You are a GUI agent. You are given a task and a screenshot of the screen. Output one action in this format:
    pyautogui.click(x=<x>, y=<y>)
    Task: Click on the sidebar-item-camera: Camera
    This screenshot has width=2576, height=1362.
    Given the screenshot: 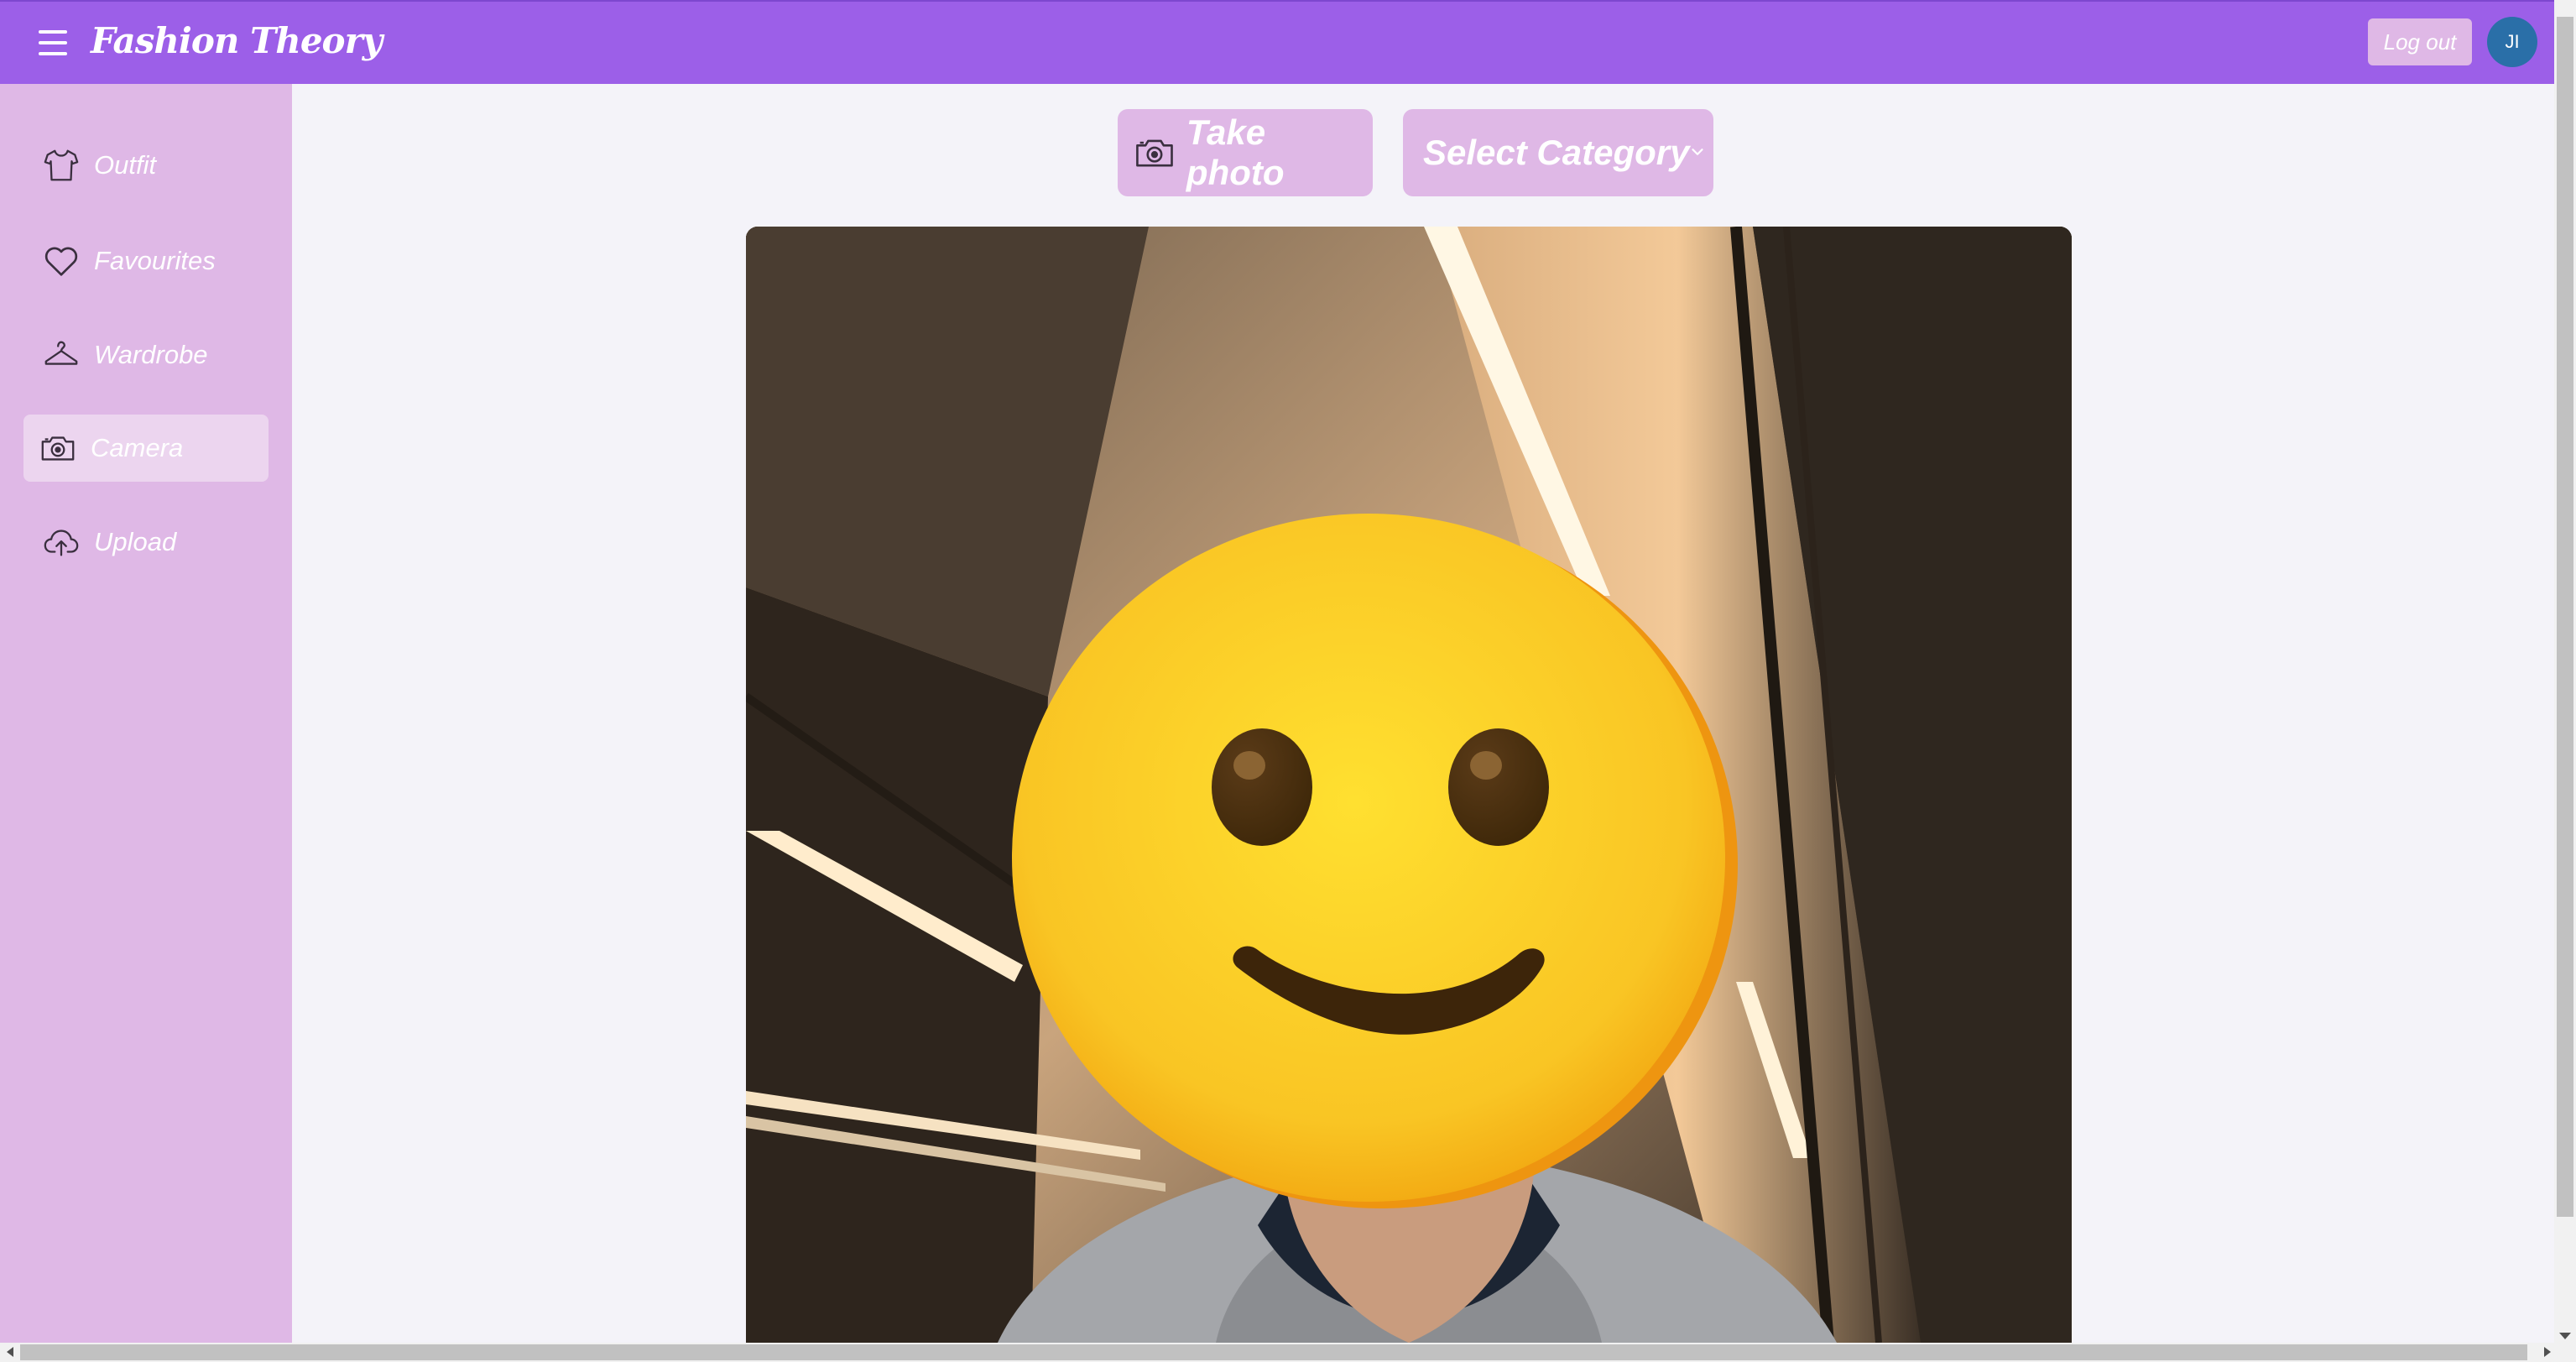 What is the action you would take?
    pyautogui.click(x=146, y=448)
    